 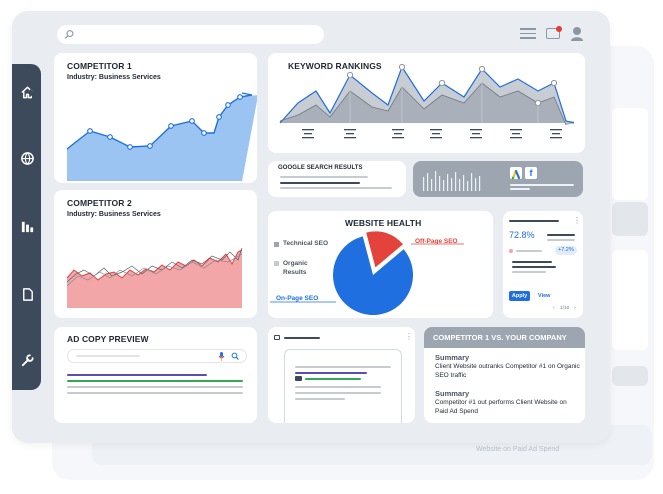 I want to click on mobile-preview-card: ⋮, so click(x=341, y=375).